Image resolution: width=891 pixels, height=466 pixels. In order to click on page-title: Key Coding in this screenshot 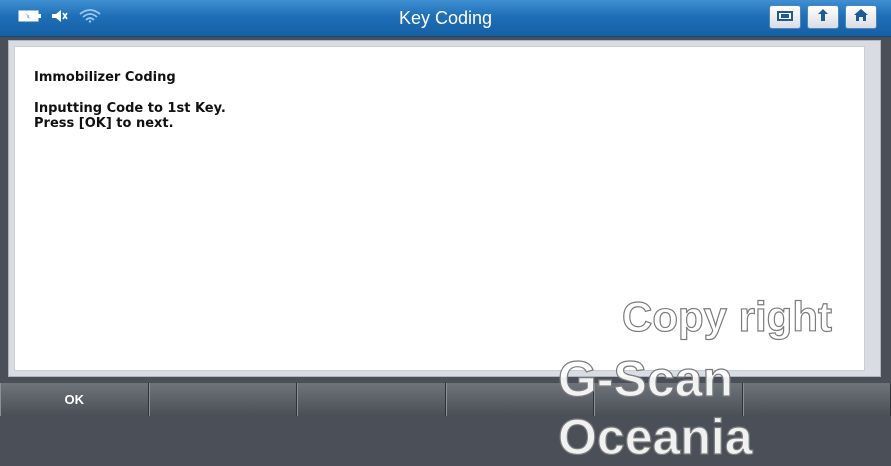, I will do `click(445, 18)`.